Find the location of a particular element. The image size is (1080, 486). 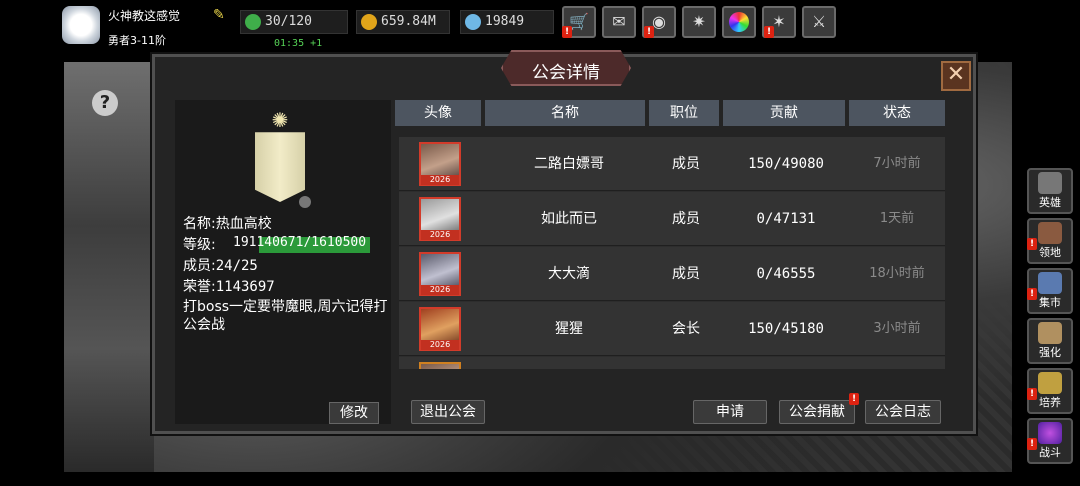

market-icon is located at coordinates (1050, 283).